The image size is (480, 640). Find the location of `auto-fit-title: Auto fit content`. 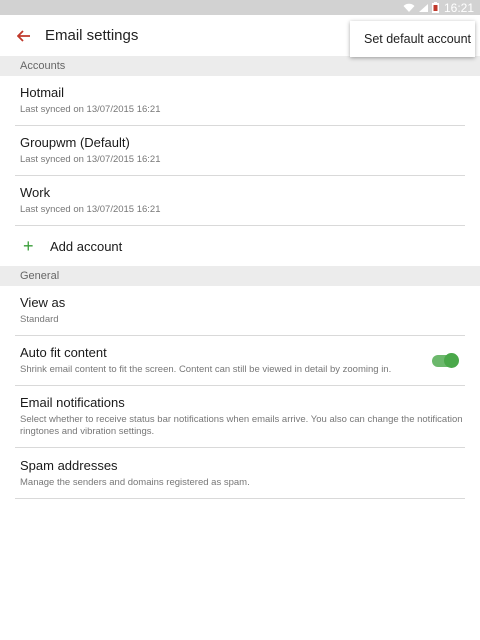

auto-fit-title: Auto fit content is located at coordinates (63, 352).